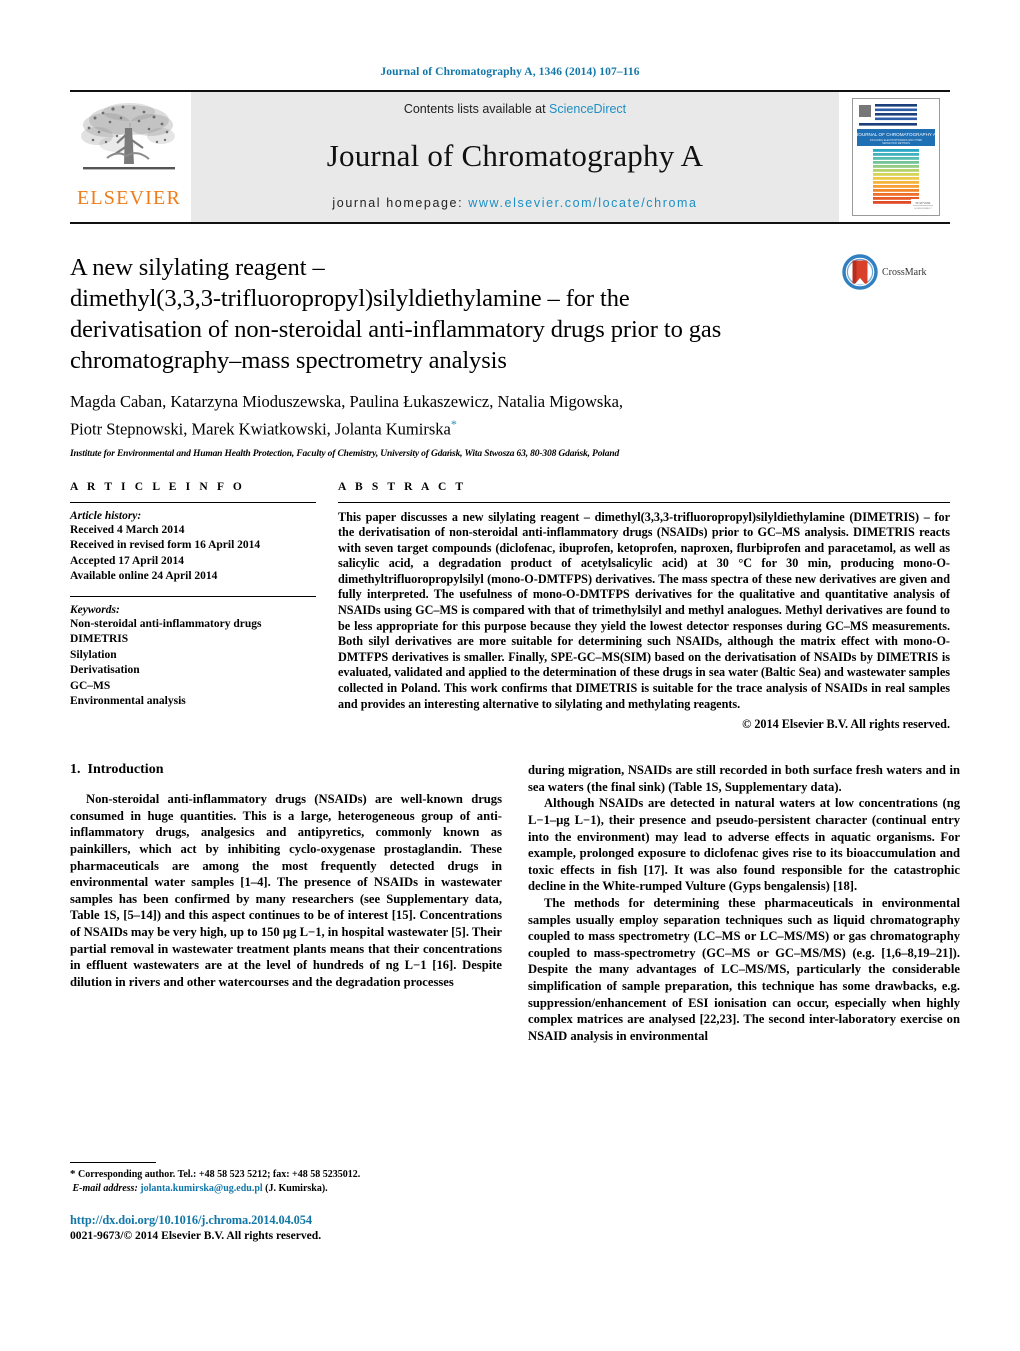 The width and height of the screenshot is (1020, 1351). I want to click on sciencedirect-link: ScienceDirect, so click(587, 109).